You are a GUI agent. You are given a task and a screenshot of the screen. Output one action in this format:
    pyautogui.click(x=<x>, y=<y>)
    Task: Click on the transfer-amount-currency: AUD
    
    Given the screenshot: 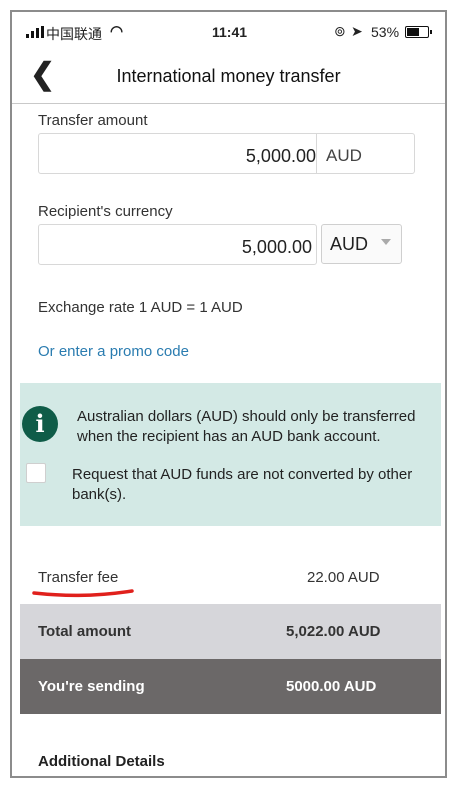 What is the action you would take?
    pyautogui.click(x=344, y=155)
    